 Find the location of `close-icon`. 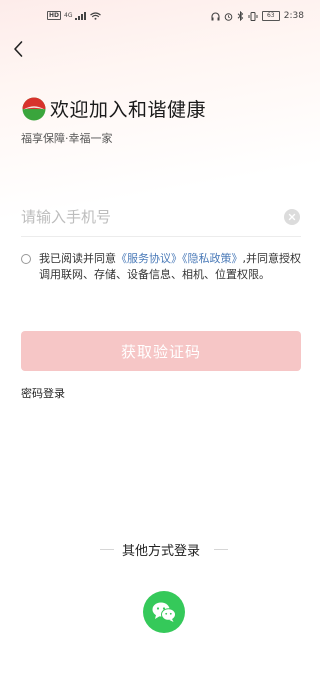

close-icon is located at coordinates (292, 217).